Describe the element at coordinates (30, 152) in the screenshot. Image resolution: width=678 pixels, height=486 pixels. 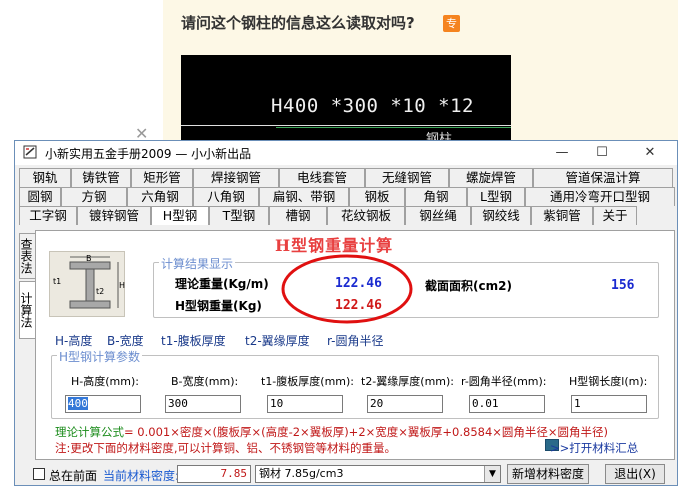
I see `app-icon` at that location.